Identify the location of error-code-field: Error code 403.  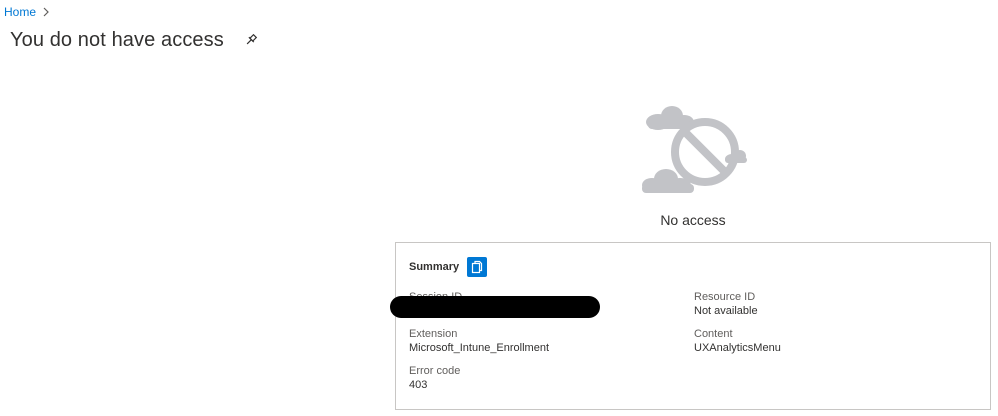
(434, 378).